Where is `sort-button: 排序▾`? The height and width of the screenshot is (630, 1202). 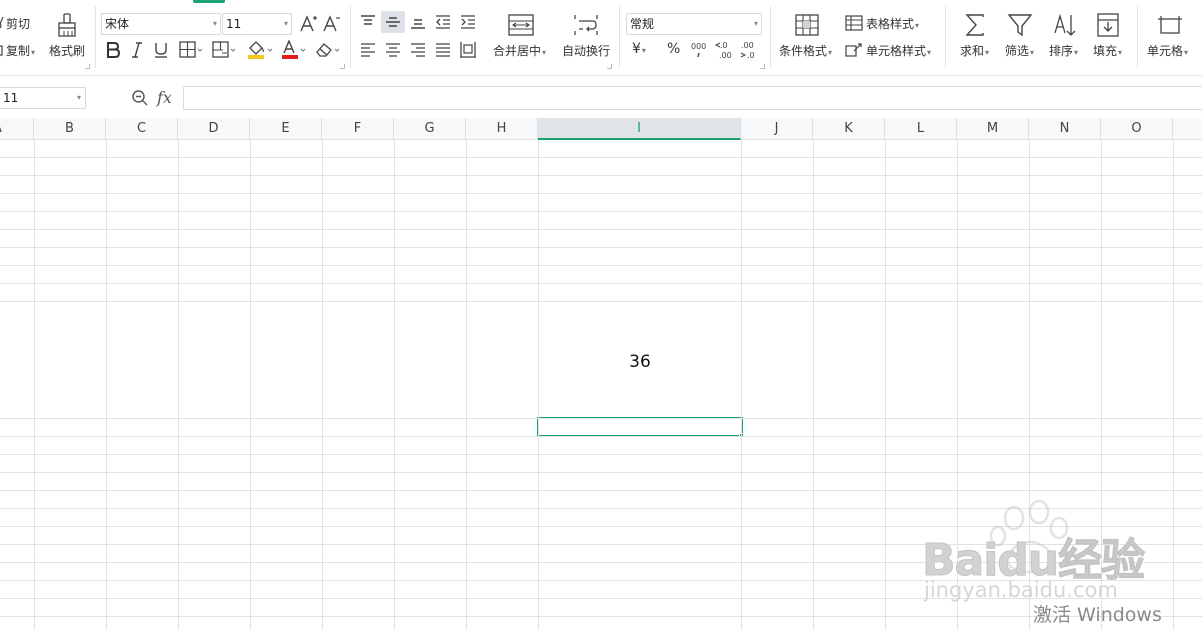
sort-button: 排序▾ is located at coordinates (1063, 52).